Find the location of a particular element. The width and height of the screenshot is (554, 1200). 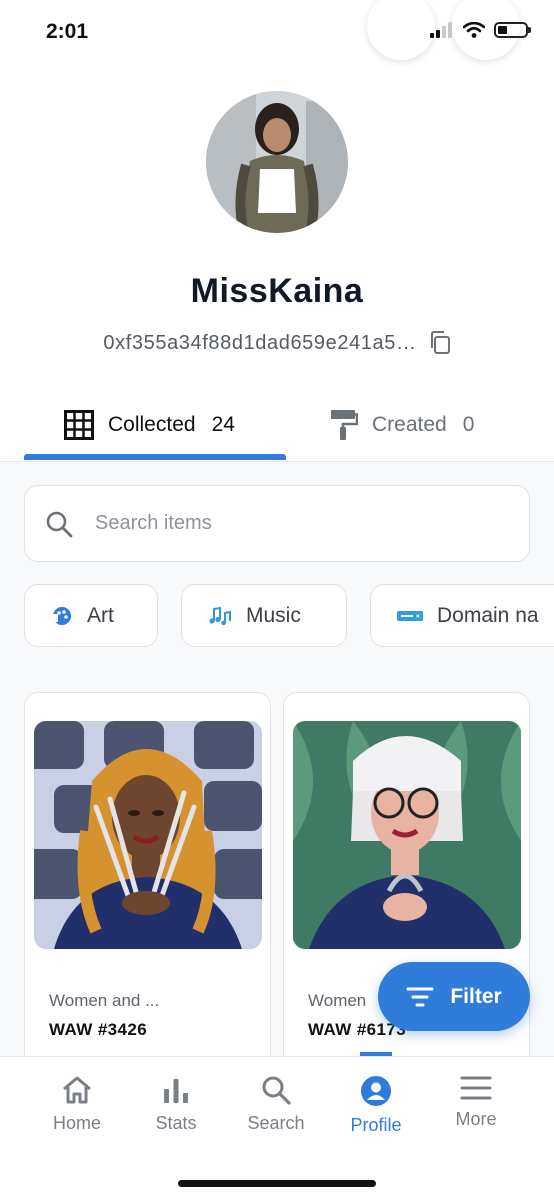

battery-icon is located at coordinates (512, 30).